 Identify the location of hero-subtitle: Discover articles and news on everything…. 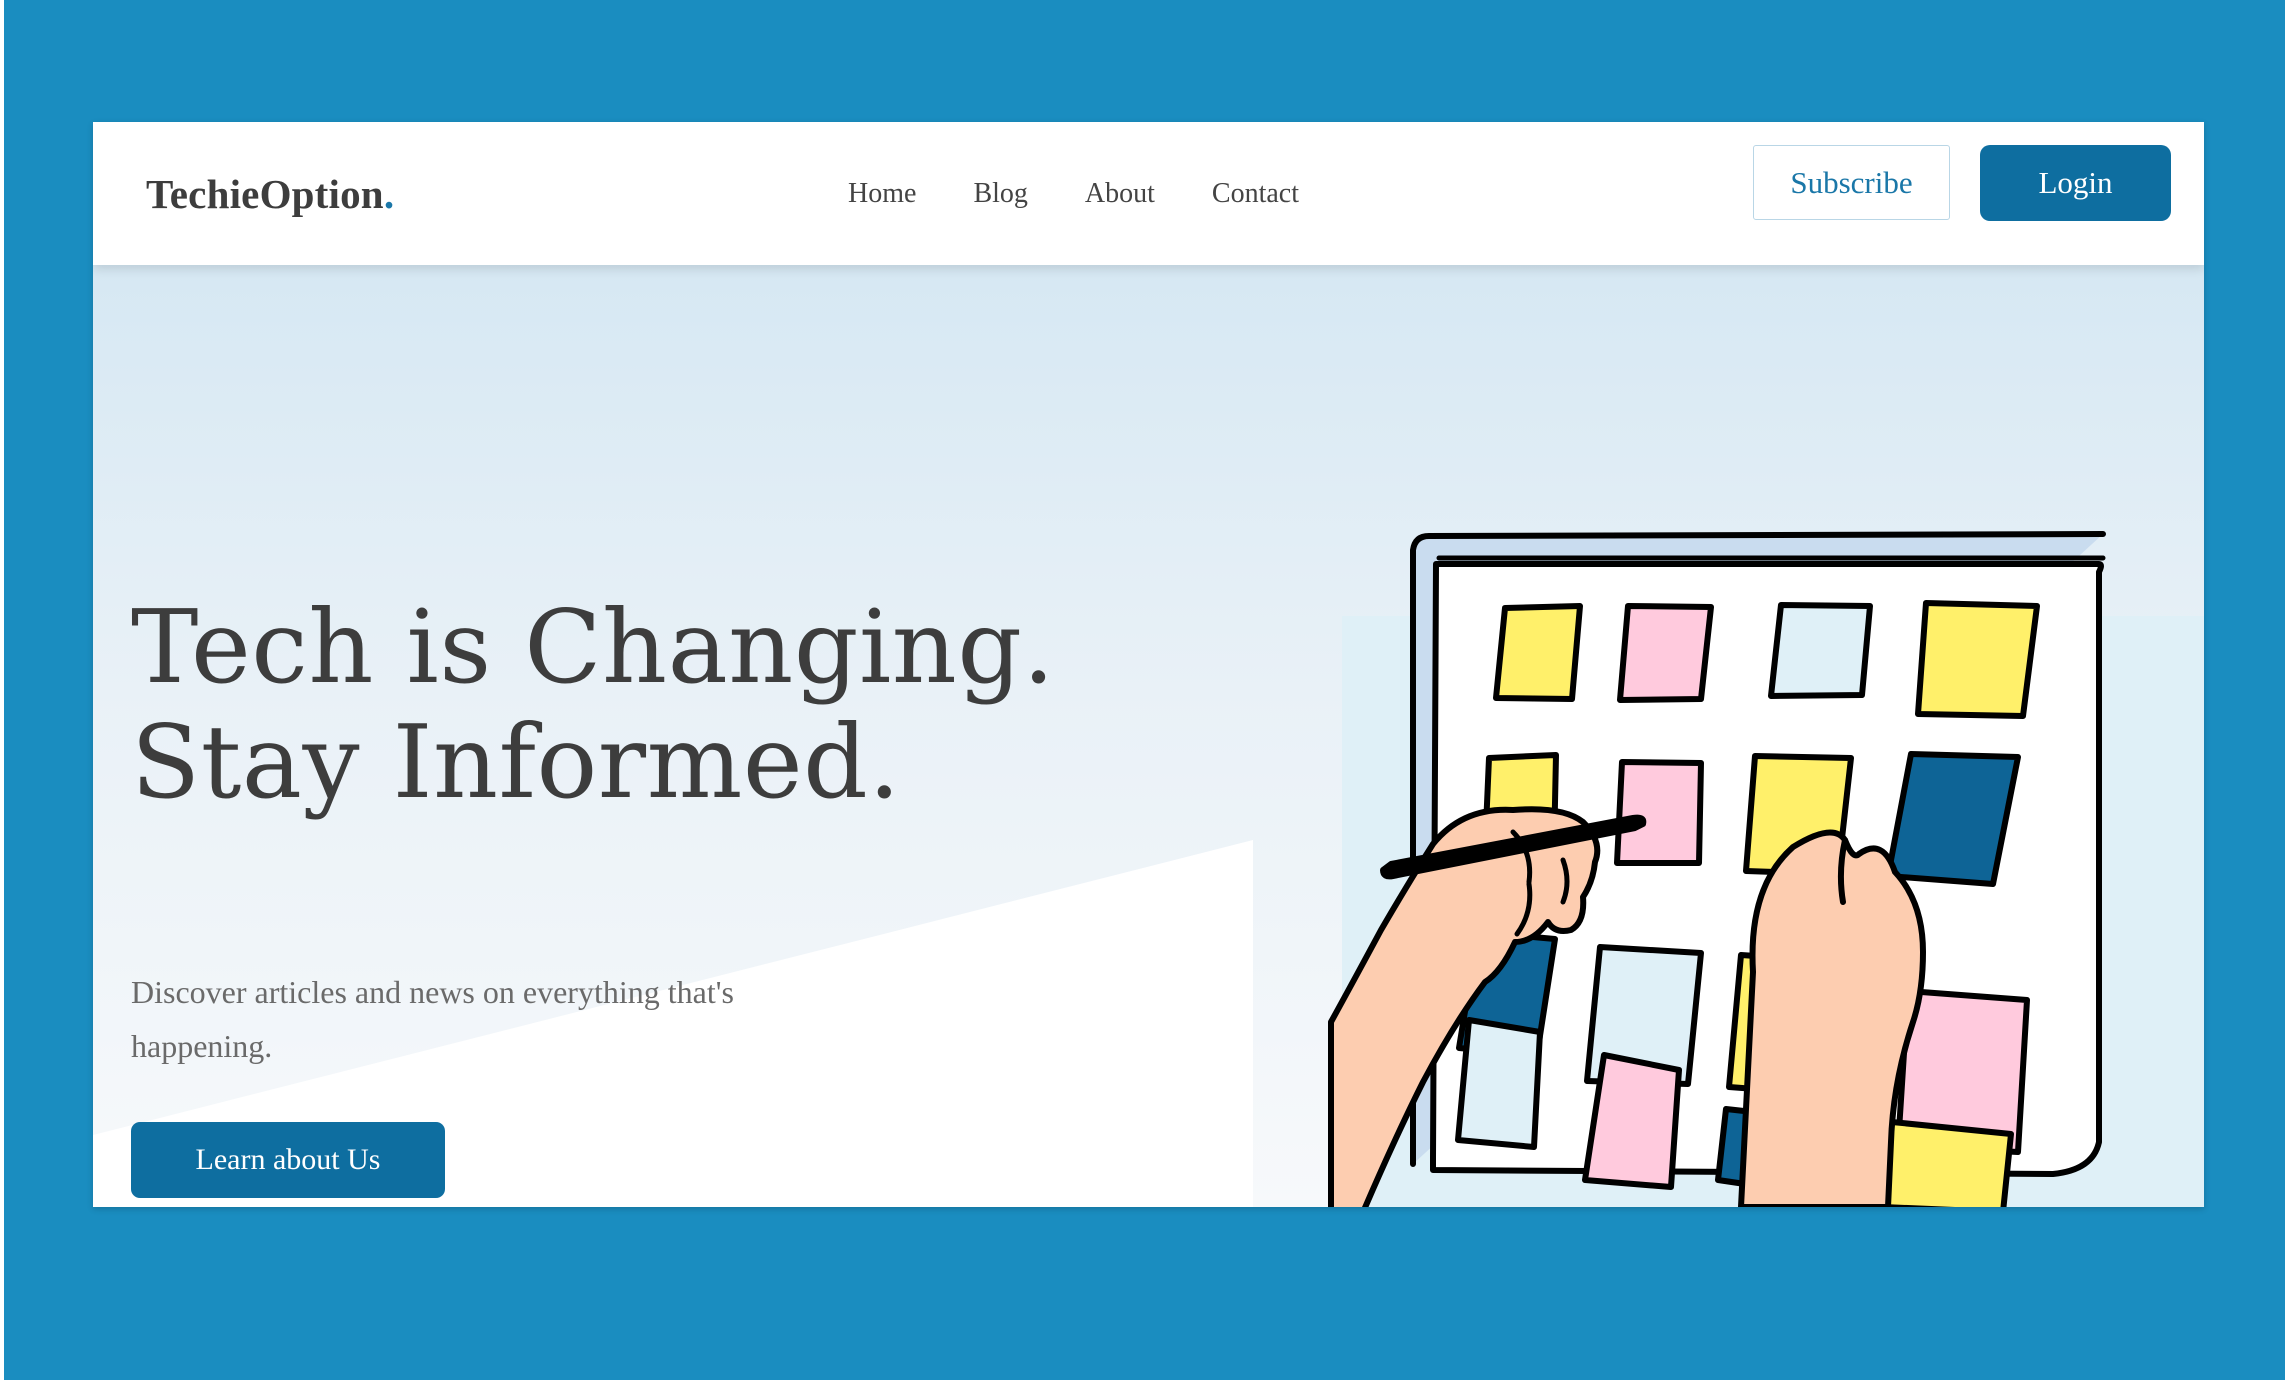
(432, 1019).